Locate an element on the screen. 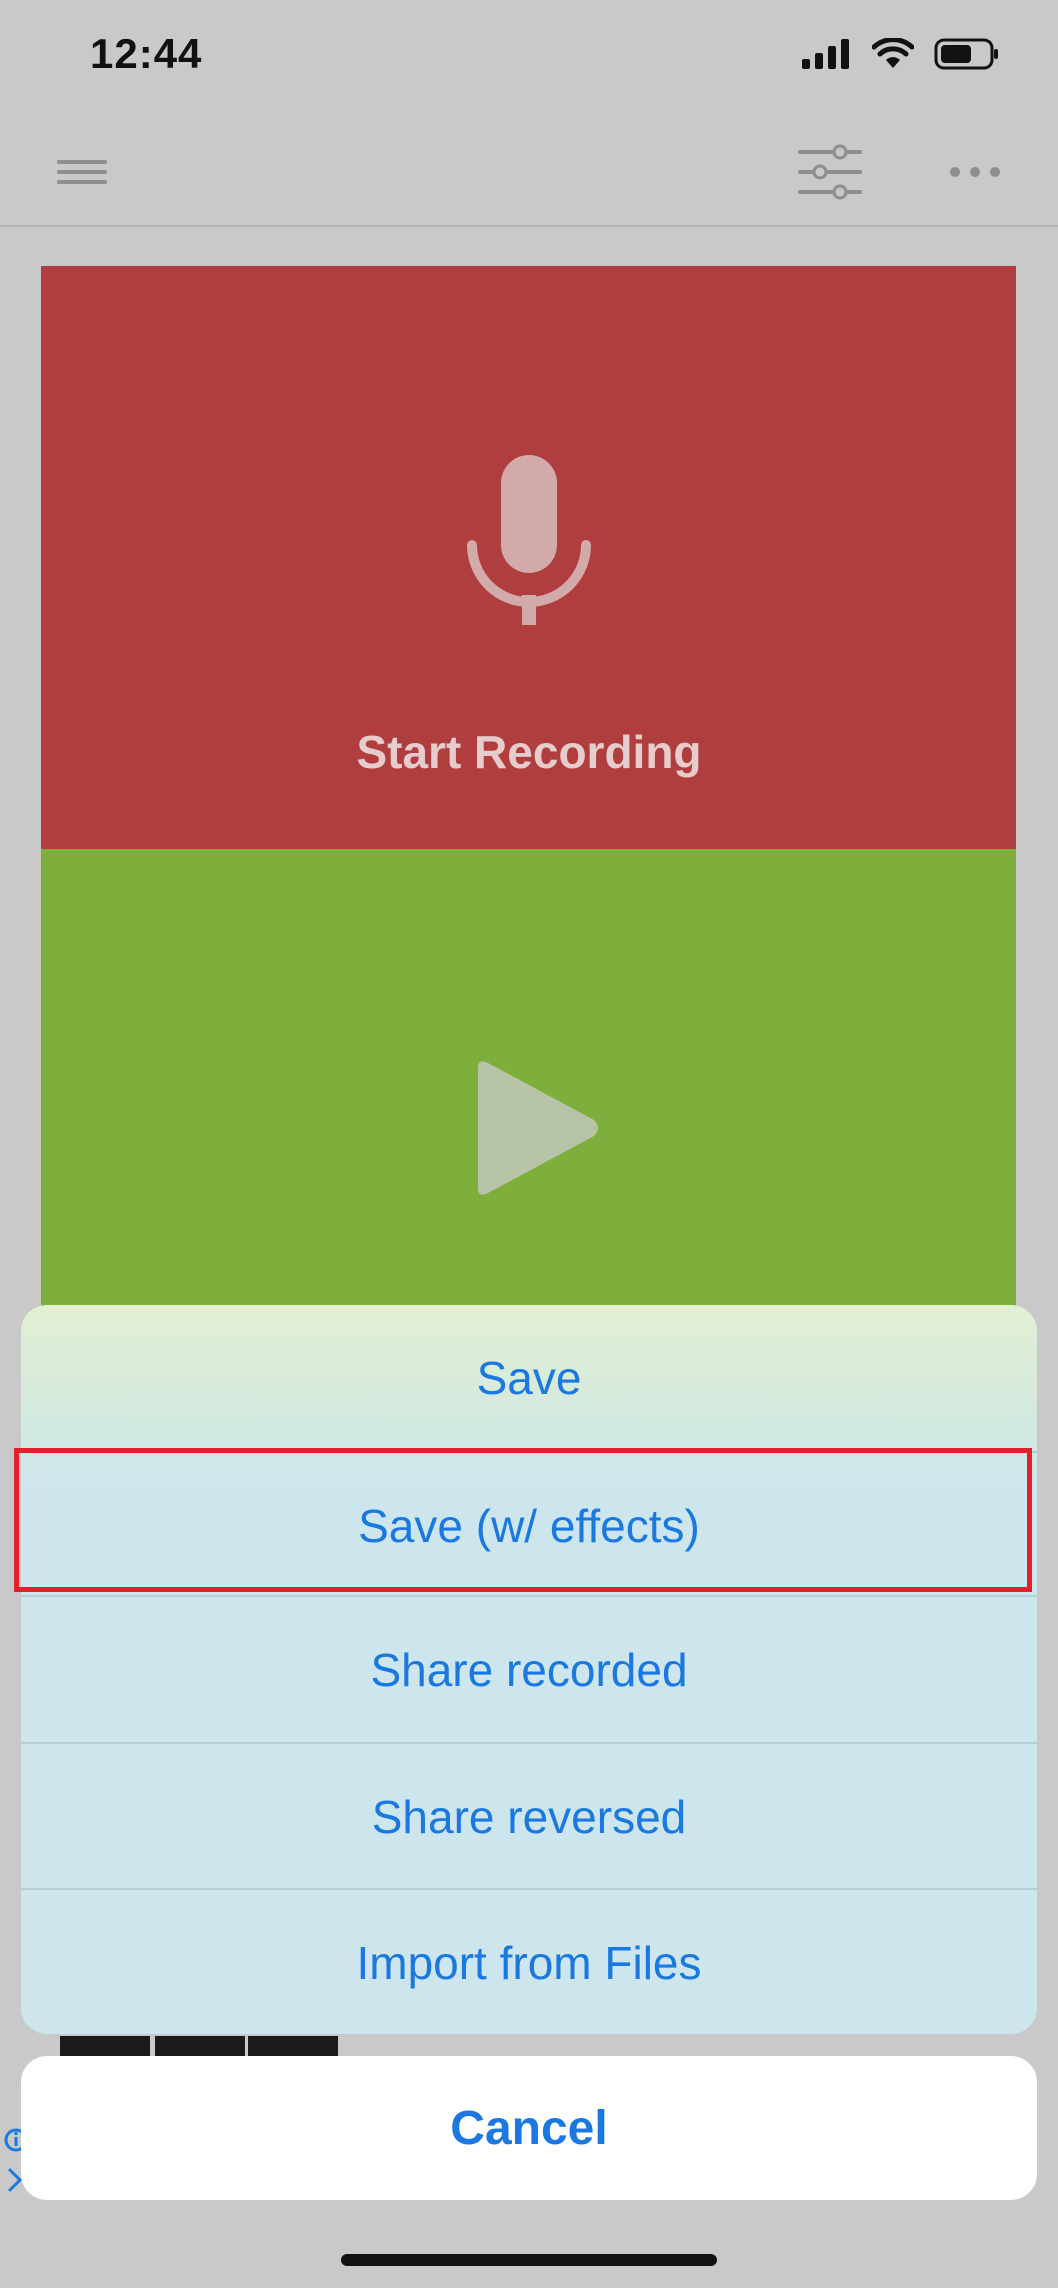 The width and height of the screenshot is (1058, 2288). more-options-button is located at coordinates (975, 172).